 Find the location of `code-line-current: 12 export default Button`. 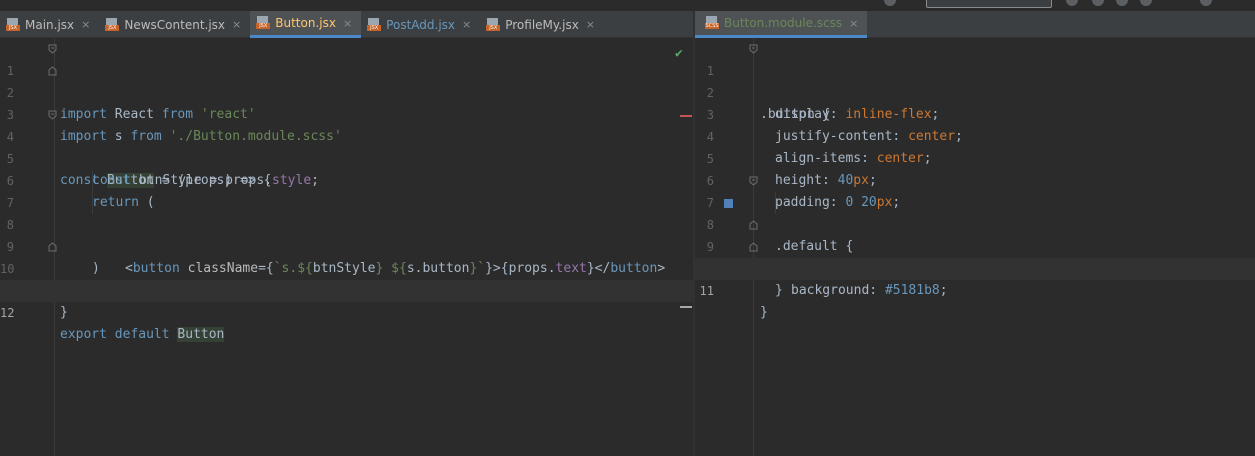

code-line-current: 12 export default Button is located at coordinates (346, 311).